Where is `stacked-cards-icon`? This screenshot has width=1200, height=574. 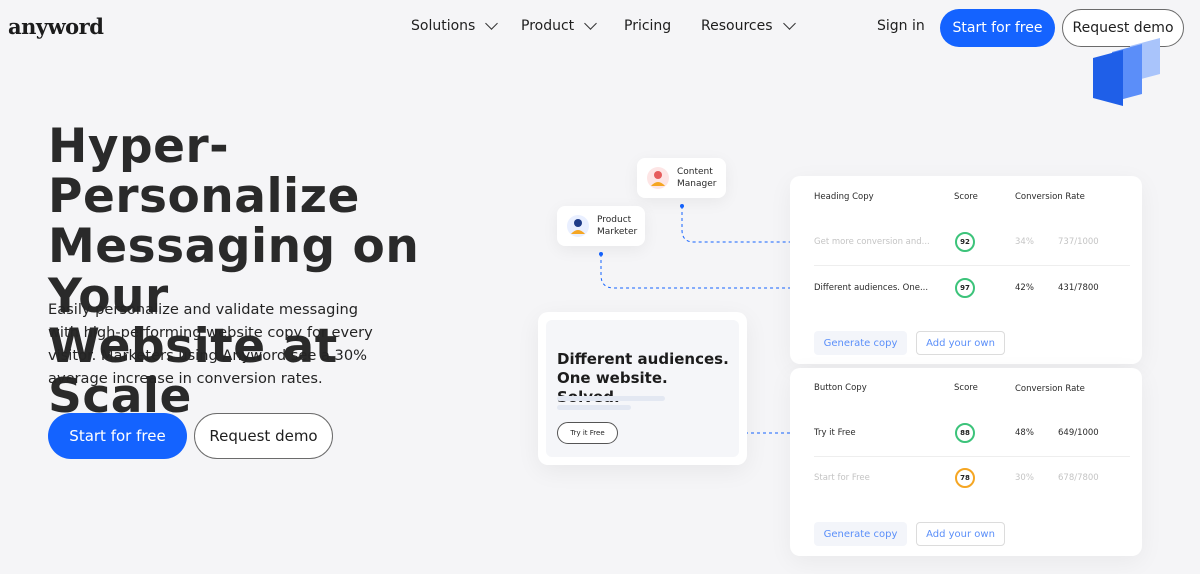 stacked-cards-icon is located at coordinates (1126, 72).